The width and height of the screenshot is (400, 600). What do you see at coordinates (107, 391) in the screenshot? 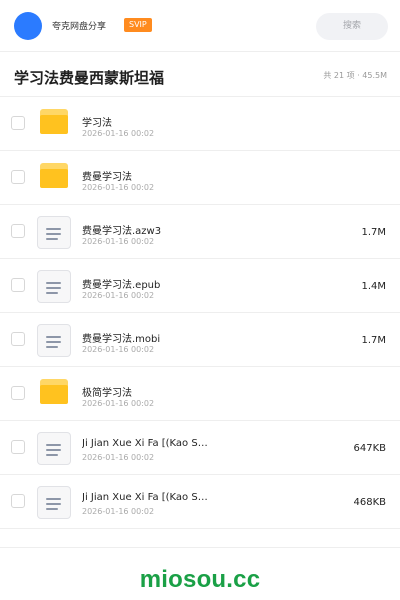
I see `file-name: 极简学习法` at bounding box center [107, 391].